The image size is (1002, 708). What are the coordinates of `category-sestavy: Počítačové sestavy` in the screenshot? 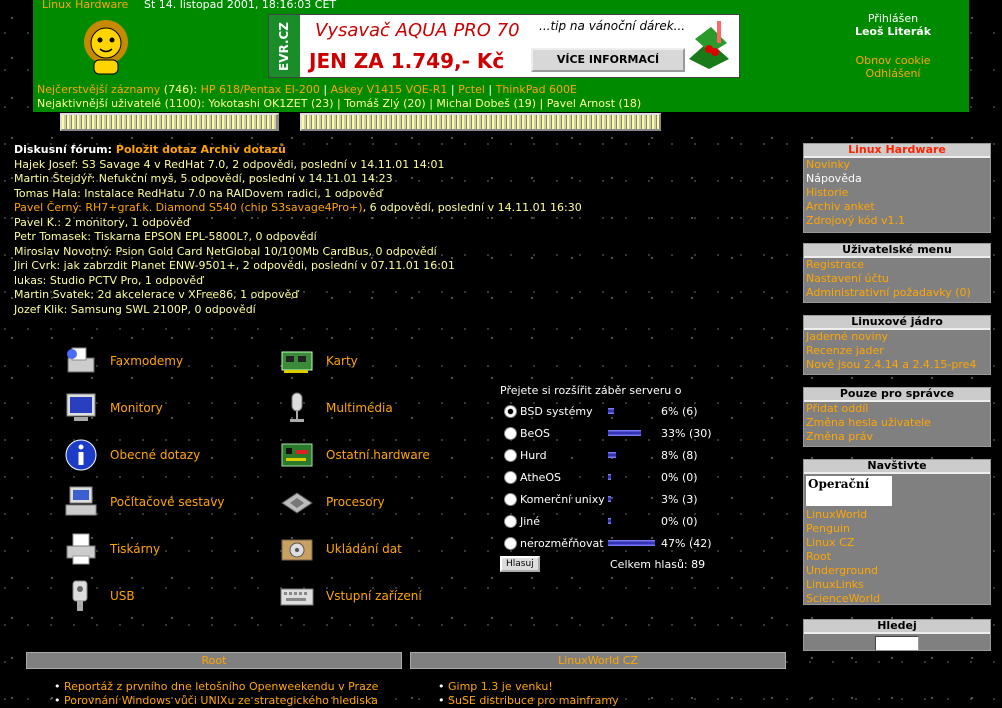 It's located at (144, 502).